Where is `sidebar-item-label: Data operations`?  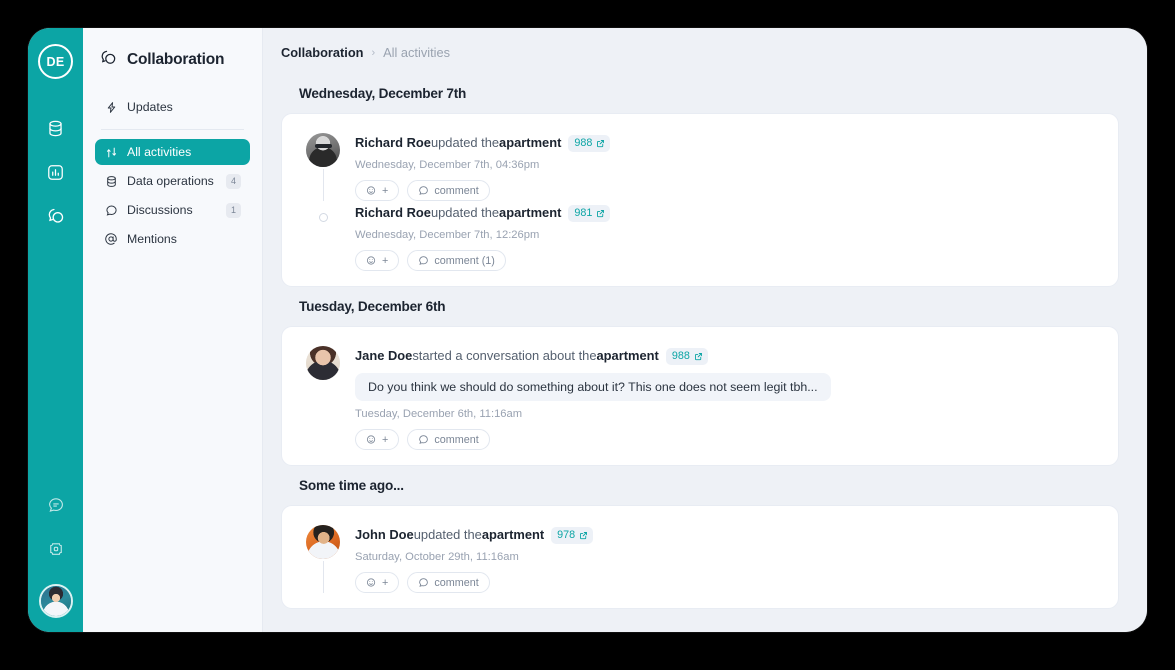
sidebar-item-label: Data operations is located at coordinates (170, 181).